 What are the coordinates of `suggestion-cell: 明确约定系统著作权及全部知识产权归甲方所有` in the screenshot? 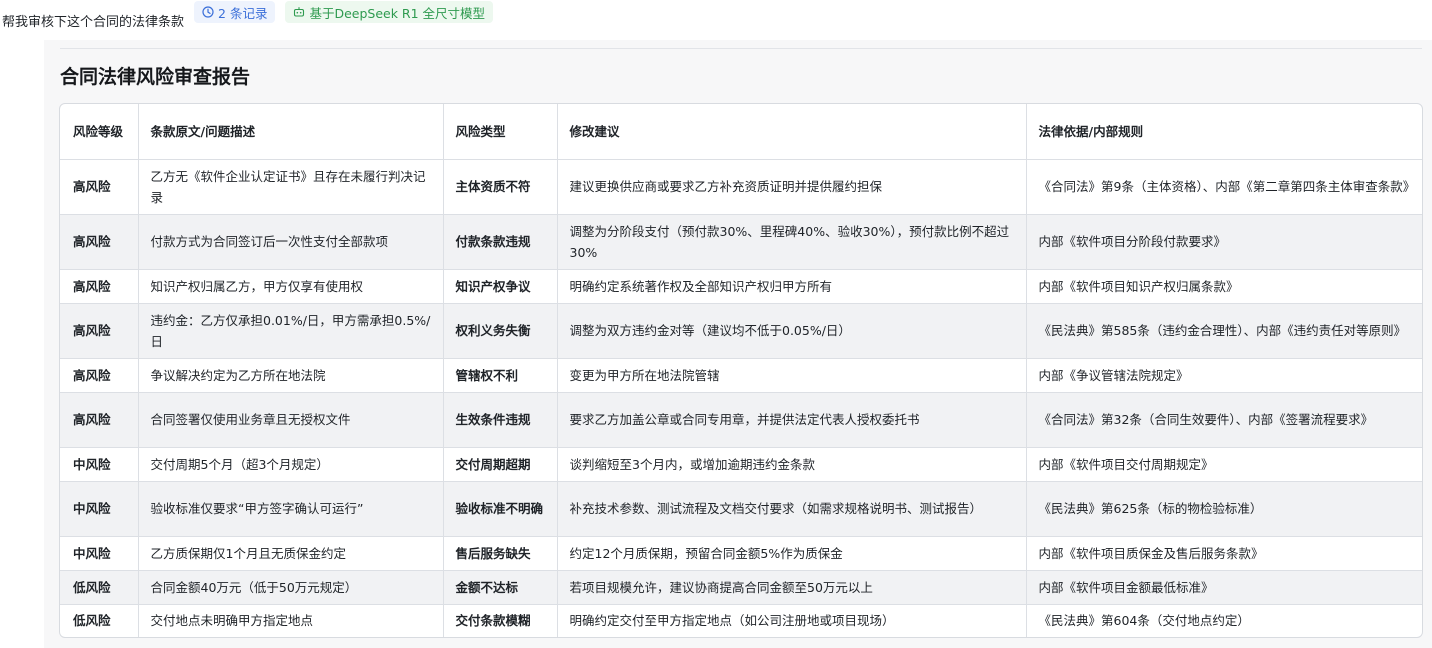 It's located at (792, 286).